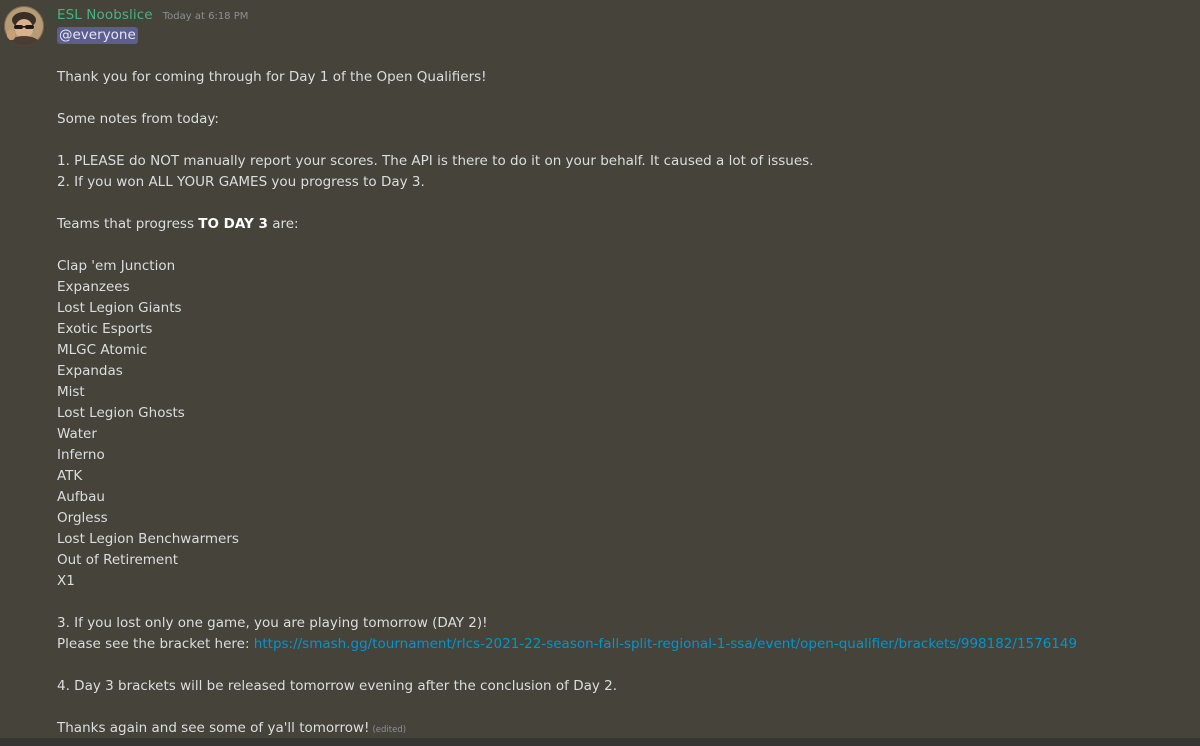 The height and width of the screenshot is (746, 1200). Describe the element at coordinates (66, 581) in the screenshot. I see `team-item: X1` at that location.